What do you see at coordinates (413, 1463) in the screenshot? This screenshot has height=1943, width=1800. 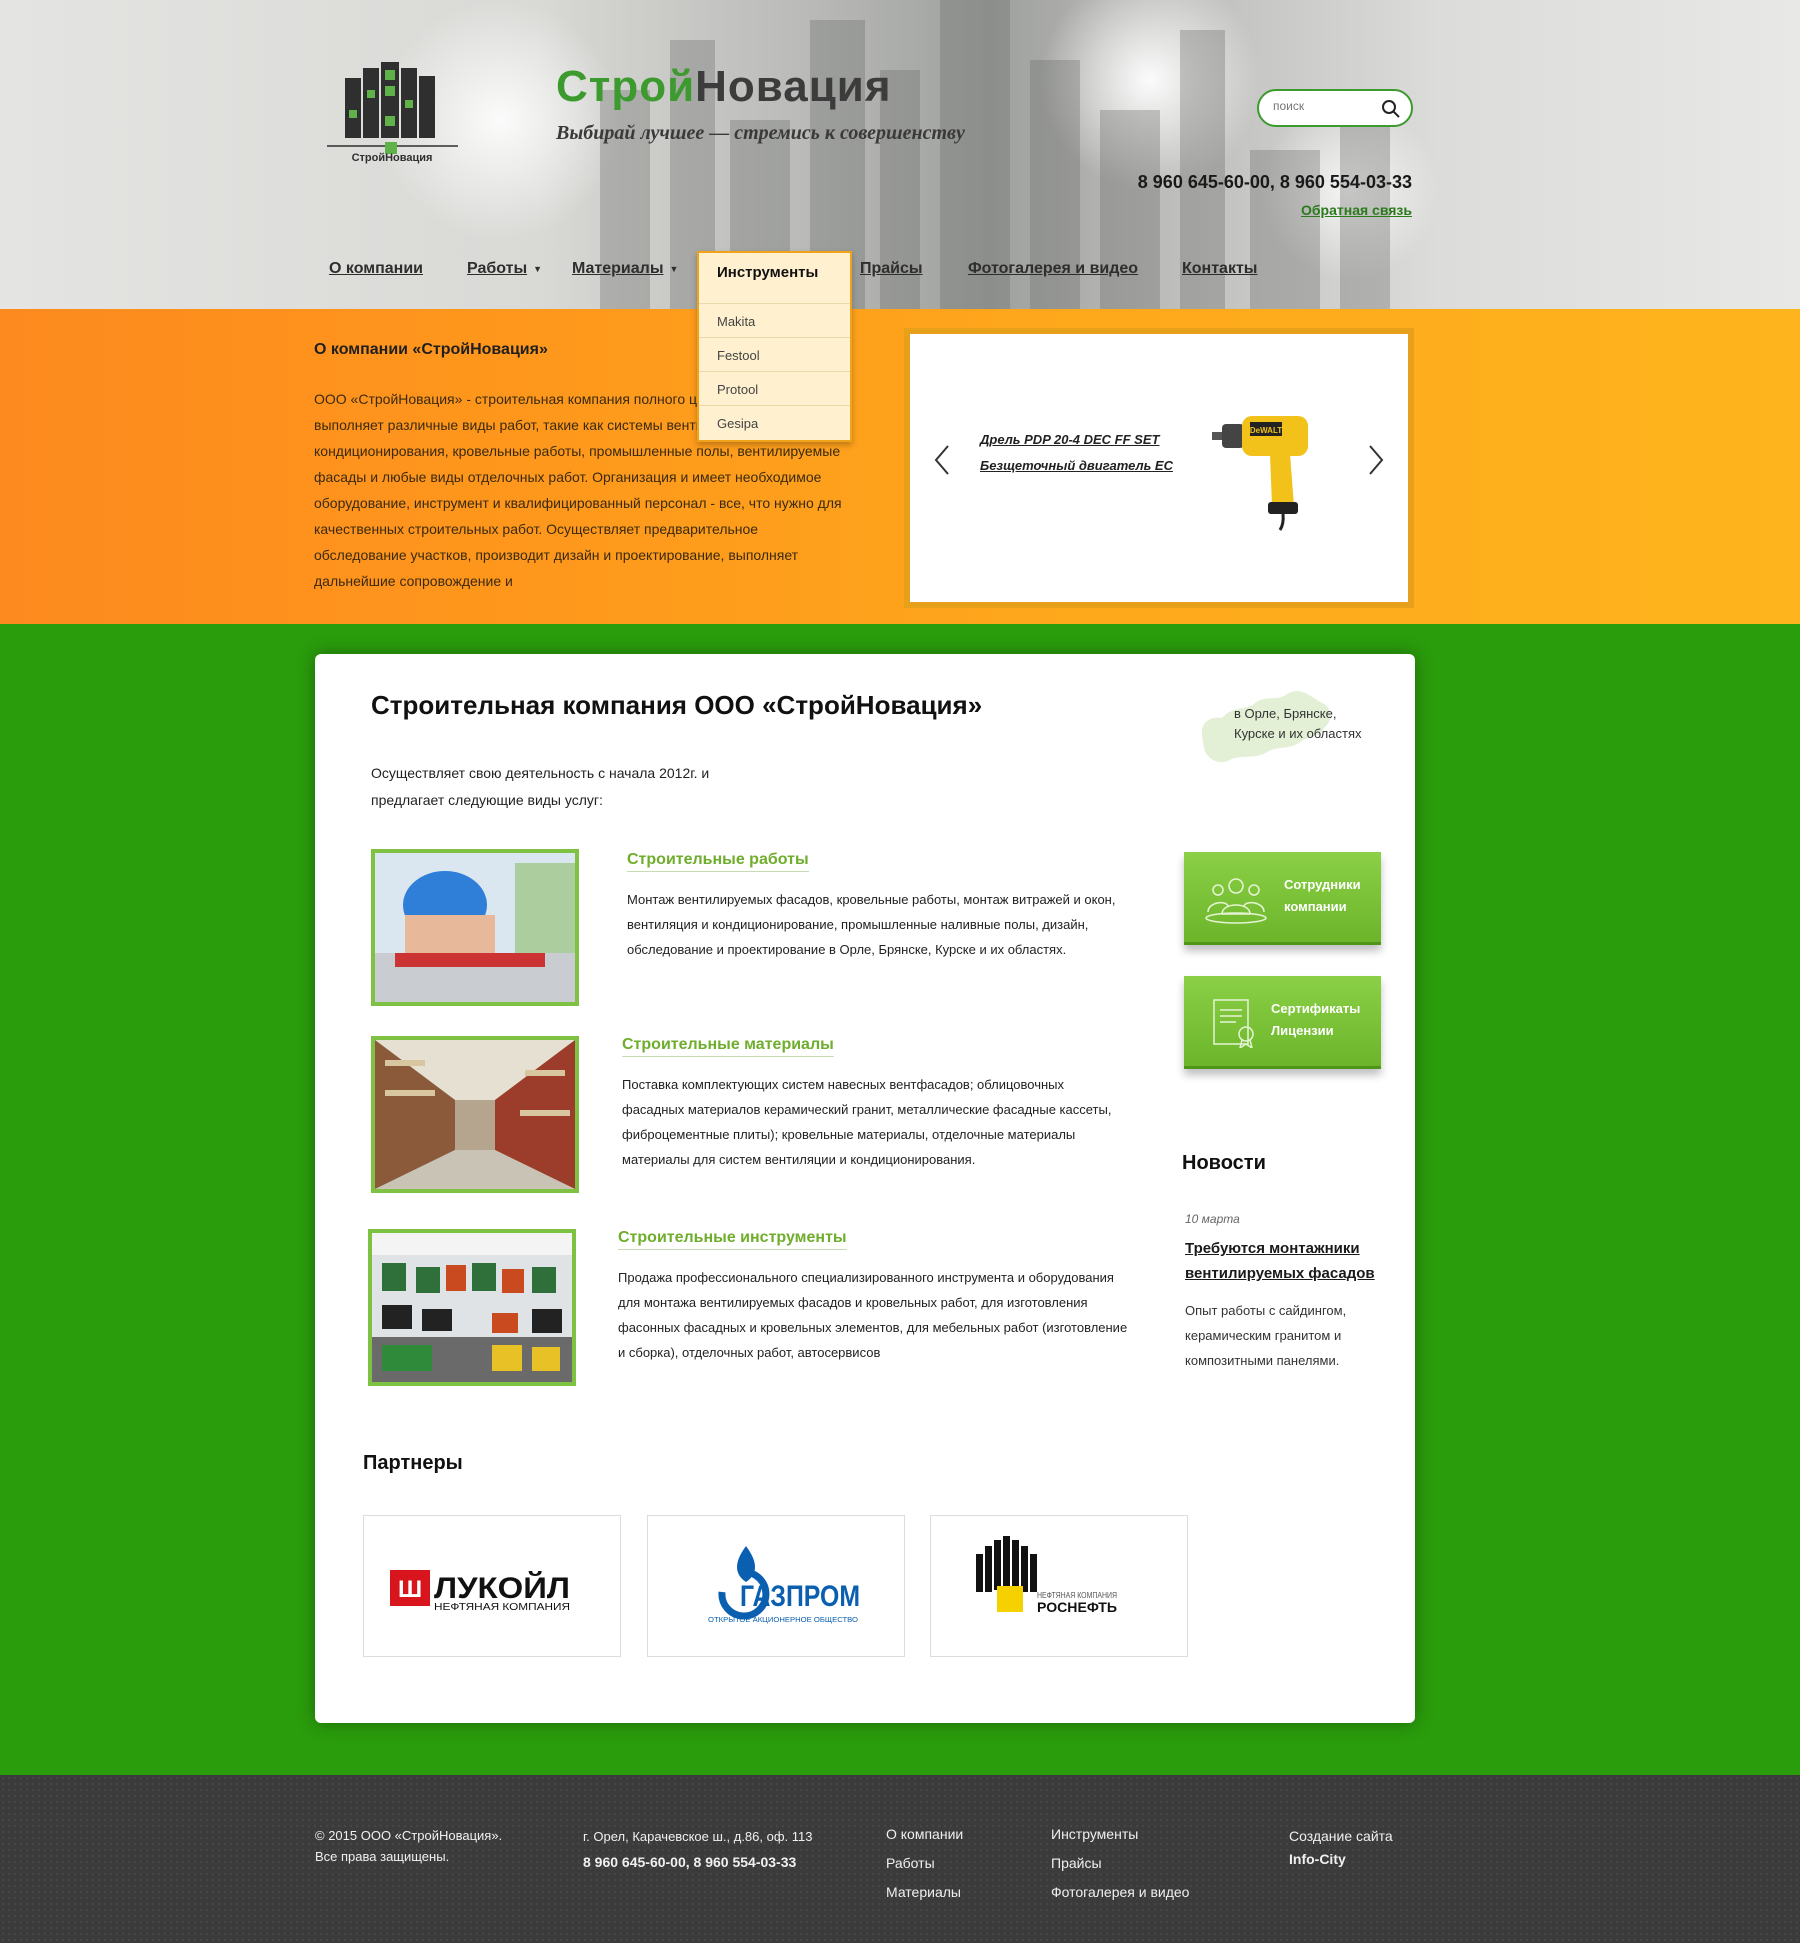 I see `partners-title: Партнеры` at bounding box center [413, 1463].